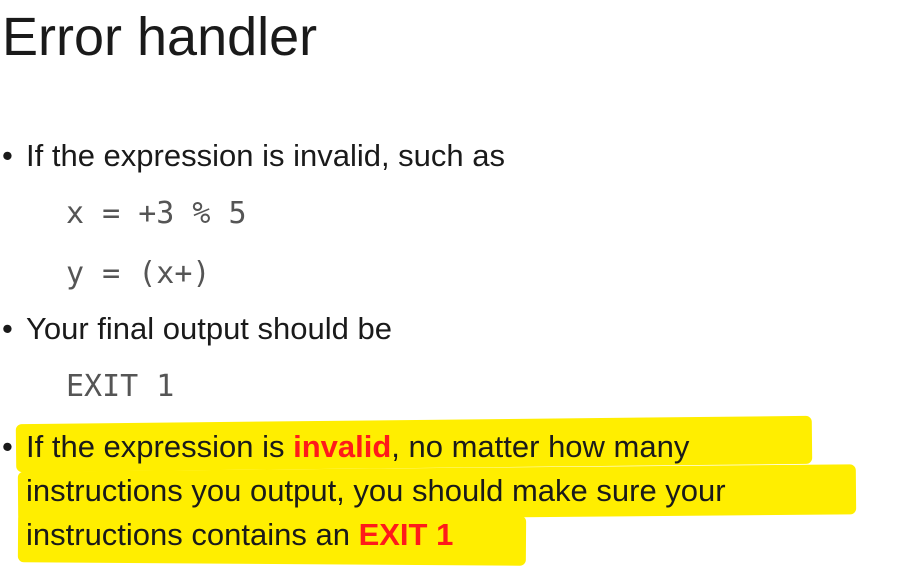 The width and height of the screenshot is (902, 574). Describe the element at coordinates (120, 386) in the screenshot. I see `code-line-exit: EXIT 1` at that location.